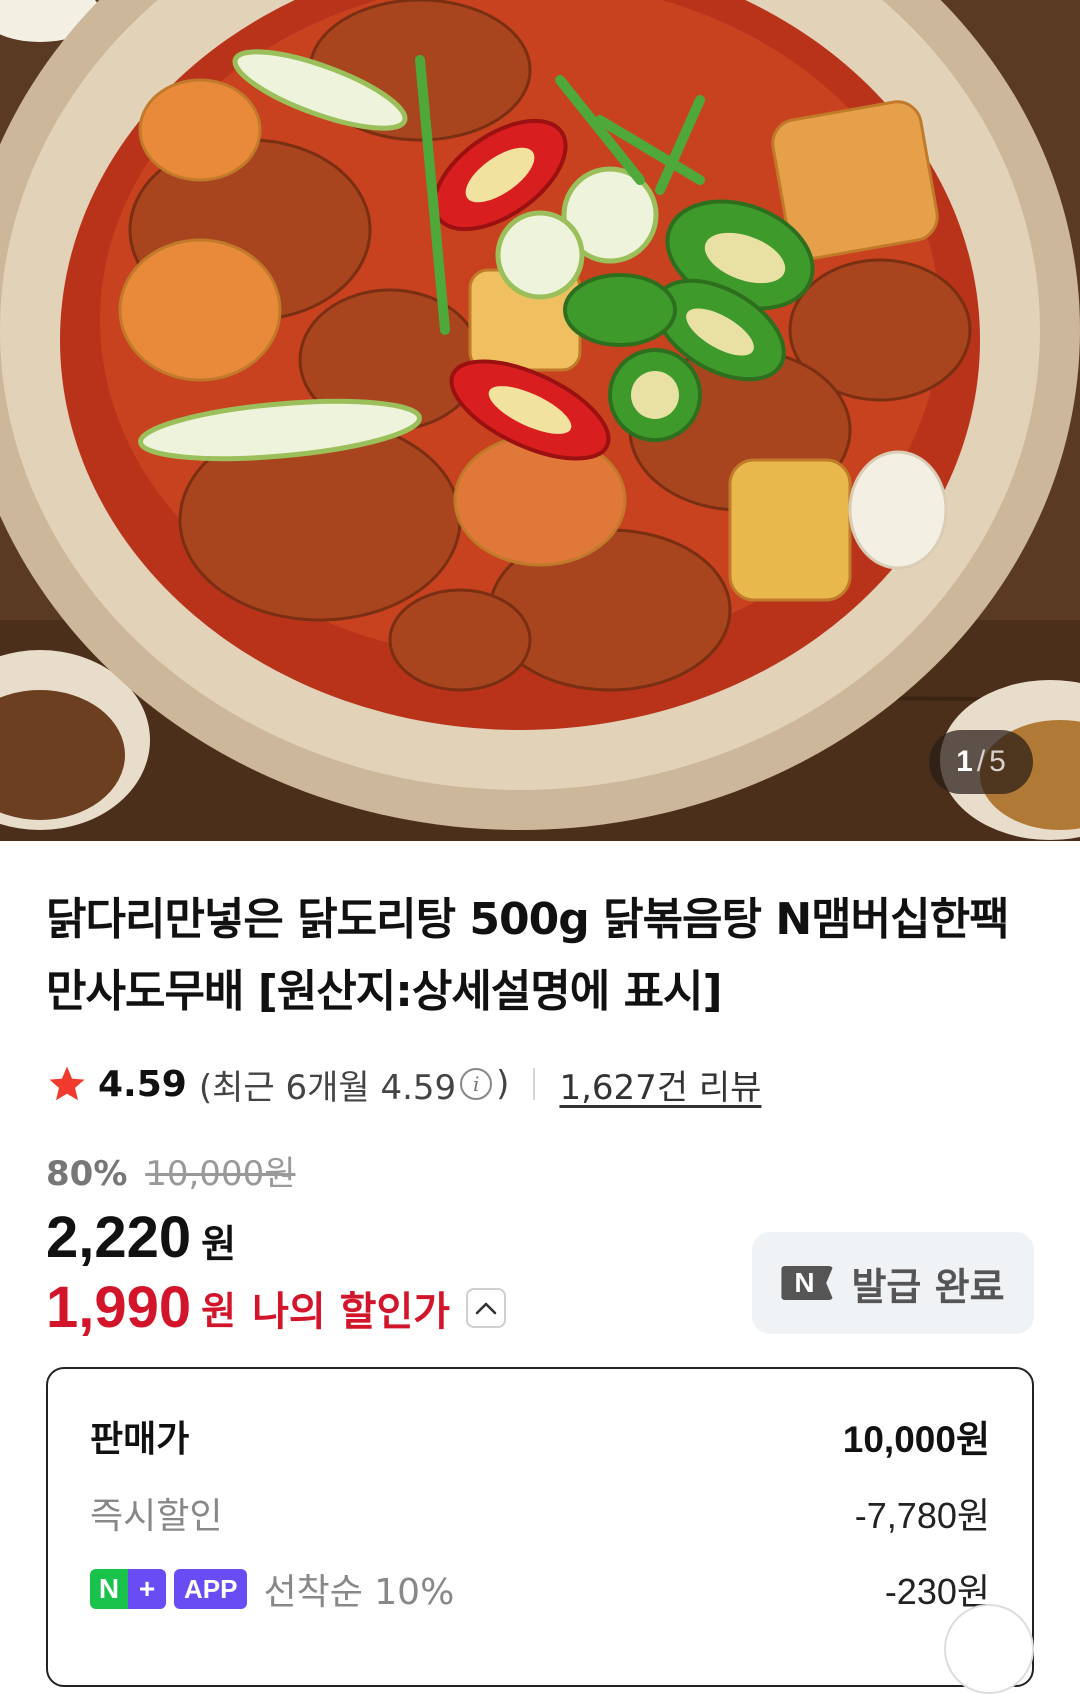 The width and height of the screenshot is (1080, 1694). I want to click on star-icon, so click(67, 1083).